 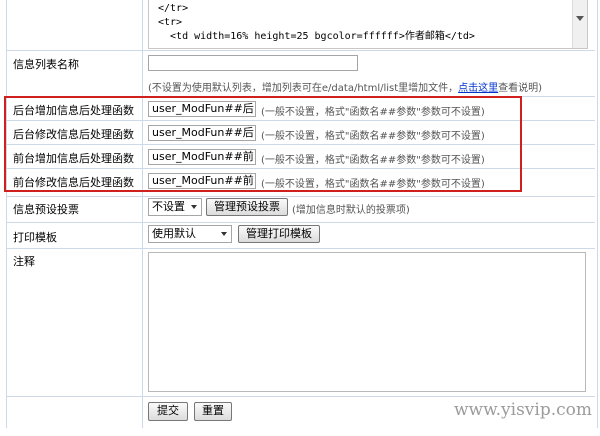 What do you see at coordinates (247, 207) in the screenshot?
I see `manage-vote-button: 管理预设投票` at bounding box center [247, 207].